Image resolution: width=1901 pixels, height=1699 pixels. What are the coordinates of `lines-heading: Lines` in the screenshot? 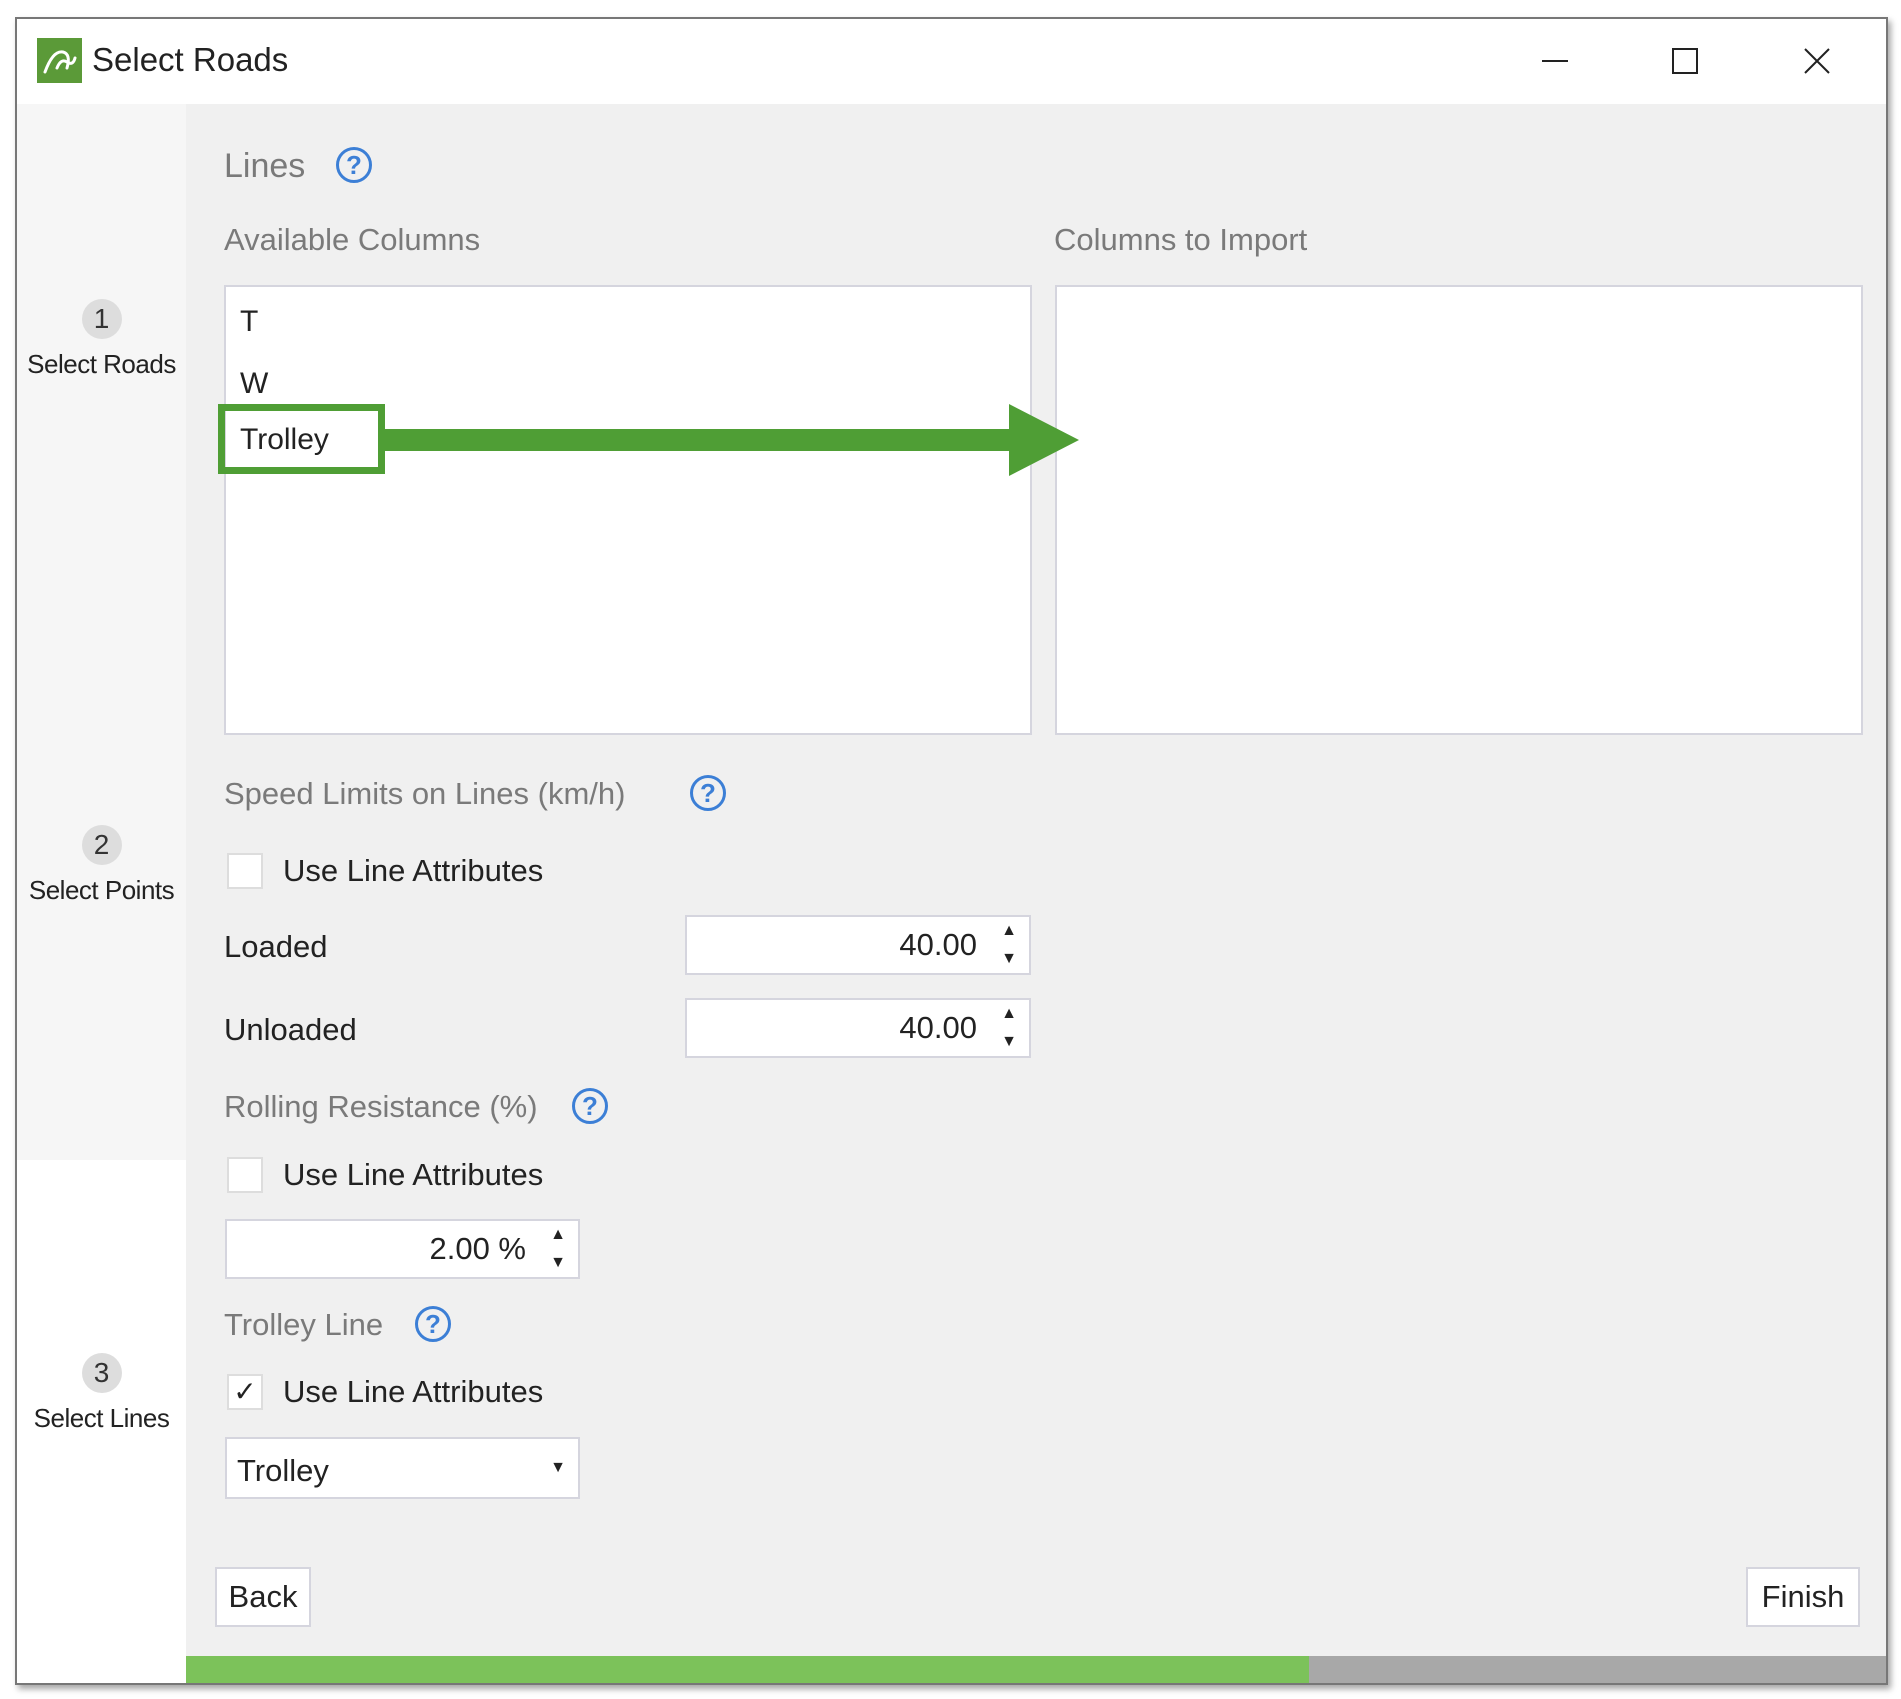 It's located at (265, 166).